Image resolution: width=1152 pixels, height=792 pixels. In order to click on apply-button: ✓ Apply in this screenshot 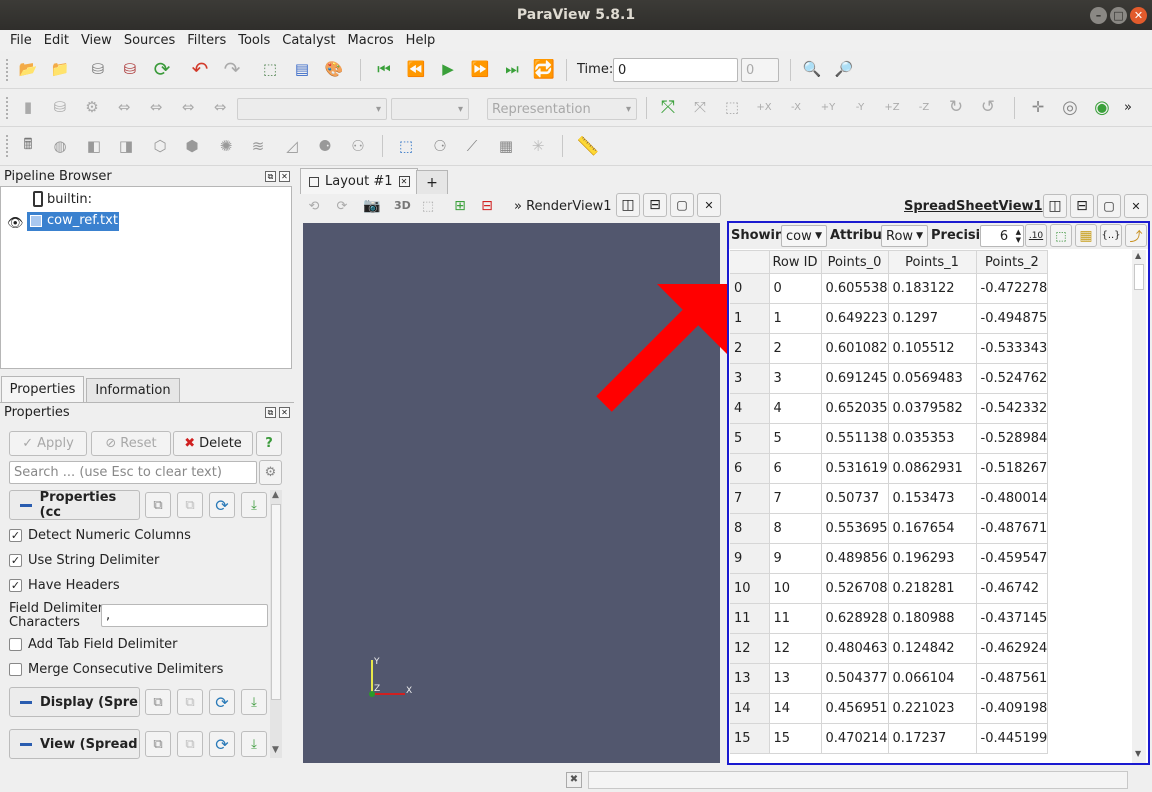, I will do `click(48, 443)`.